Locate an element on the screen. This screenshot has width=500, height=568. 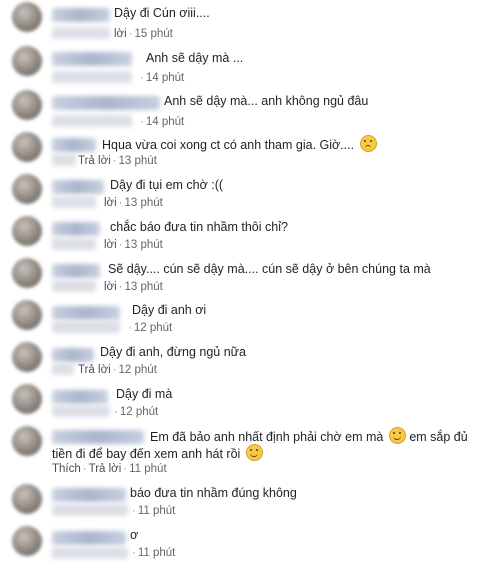
timestamp: 15 phút is located at coordinates (154, 34).